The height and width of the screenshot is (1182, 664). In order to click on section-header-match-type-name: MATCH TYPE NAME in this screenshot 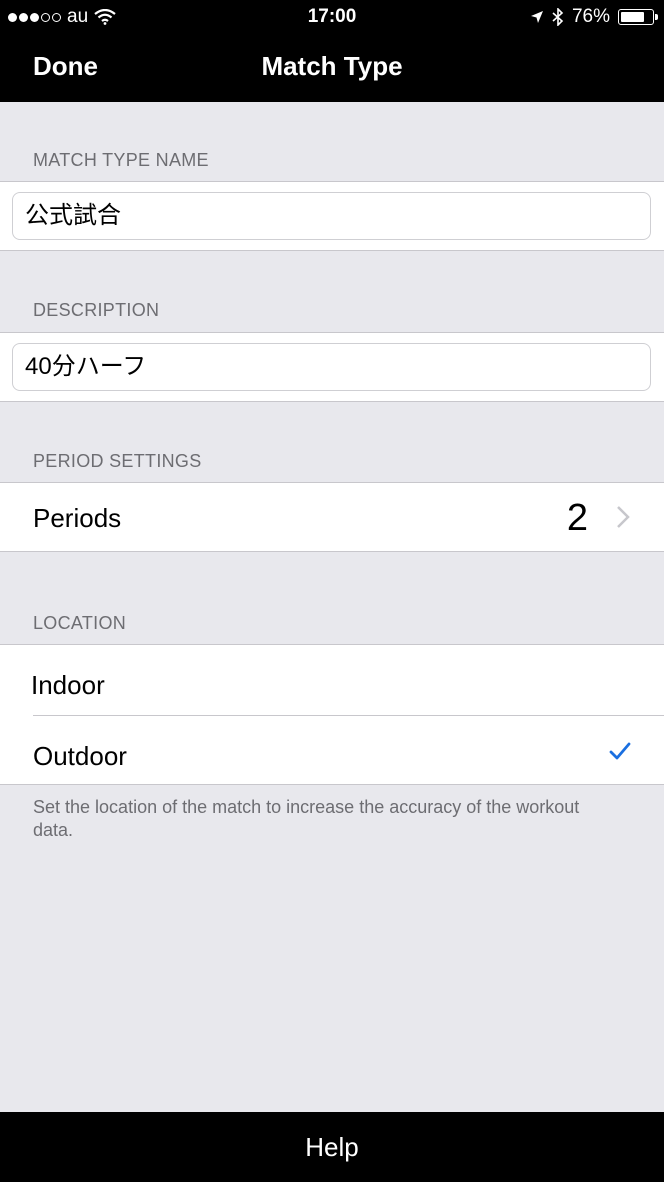, I will do `click(121, 160)`.